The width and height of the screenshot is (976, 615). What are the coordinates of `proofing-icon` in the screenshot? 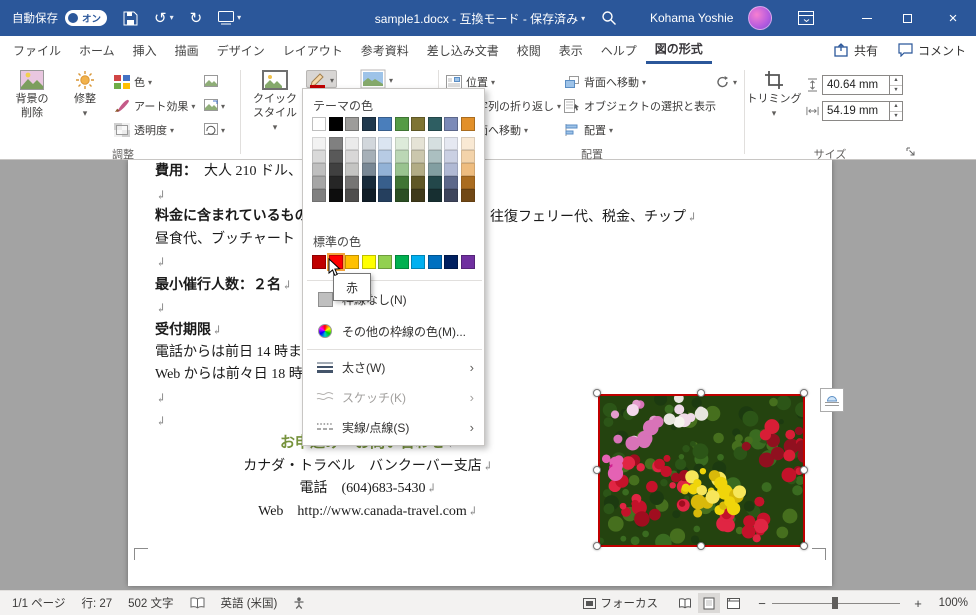 It's located at (197, 603).